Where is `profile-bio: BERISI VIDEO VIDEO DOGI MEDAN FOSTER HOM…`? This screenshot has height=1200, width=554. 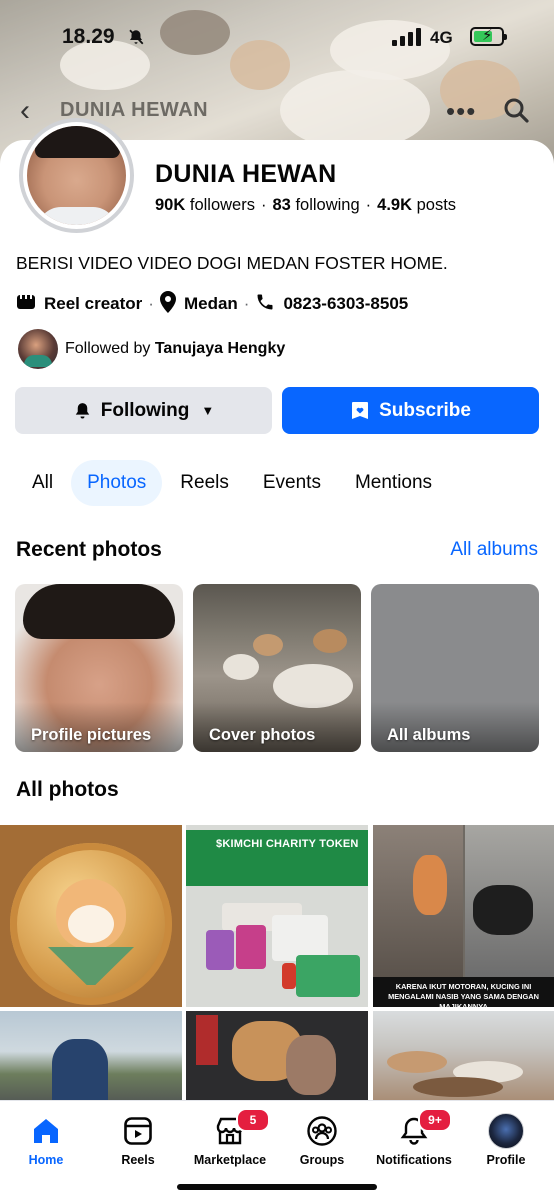
profile-bio: BERISI VIDEO VIDEO DOGI MEDAN FOSTER HOM… is located at coordinates (232, 263).